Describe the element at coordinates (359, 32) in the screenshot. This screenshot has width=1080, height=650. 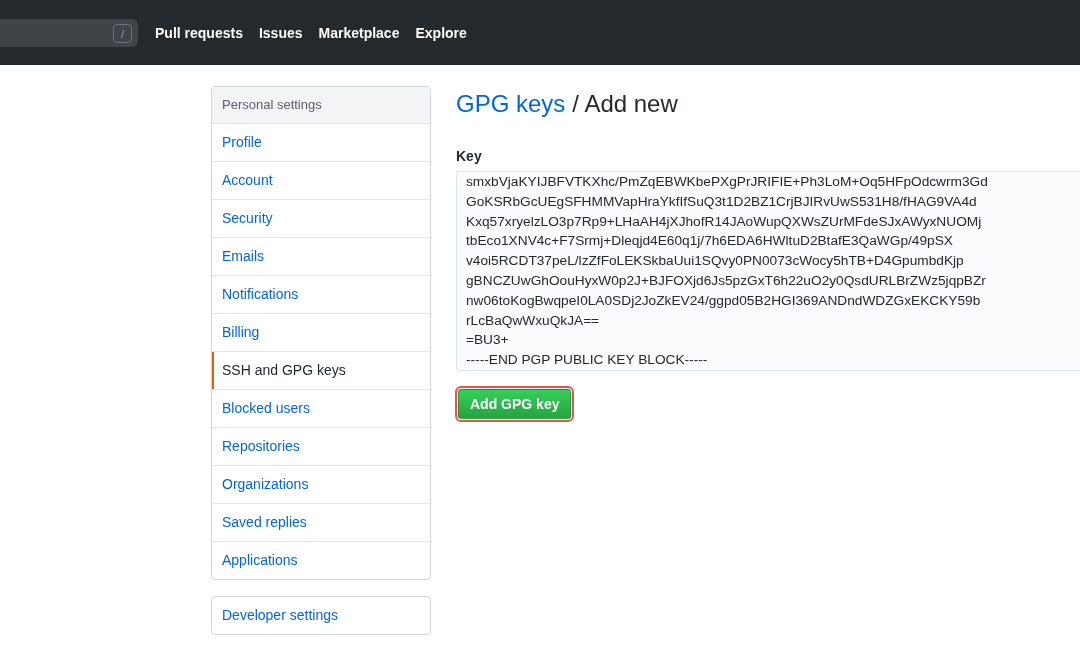
I see `nav-link: Marketplace` at that location.